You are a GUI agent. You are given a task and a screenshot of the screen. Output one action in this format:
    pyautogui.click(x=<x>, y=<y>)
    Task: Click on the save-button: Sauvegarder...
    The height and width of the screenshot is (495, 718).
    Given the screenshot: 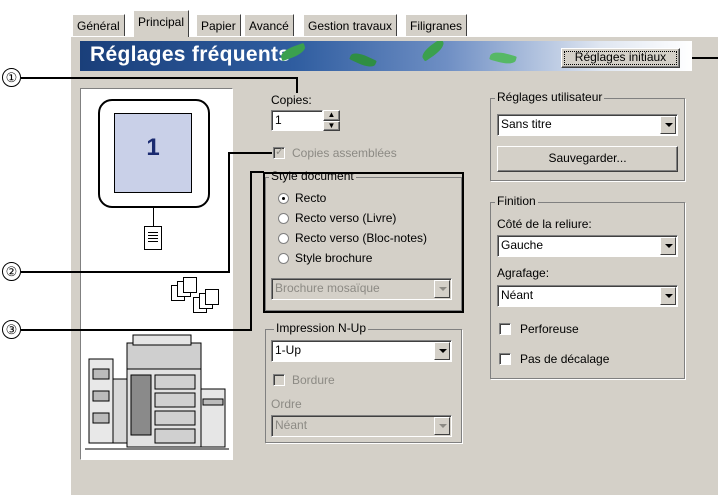 What is the action you would take?
    pyautogui.click(x=587, y=159)
    